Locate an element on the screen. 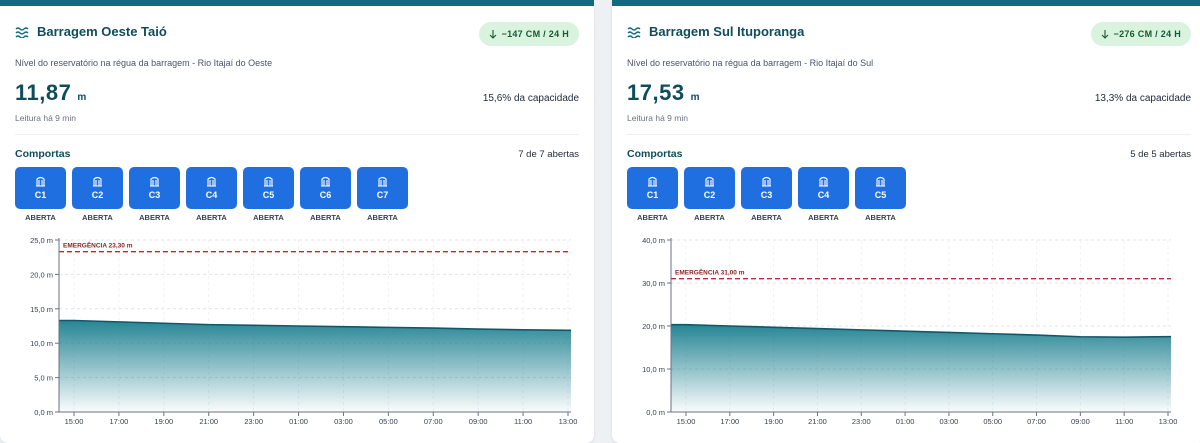 The height and width of the screenshot is (443, 1200). gate-item: C1 ABERTA is located at coordinates (40, 194).